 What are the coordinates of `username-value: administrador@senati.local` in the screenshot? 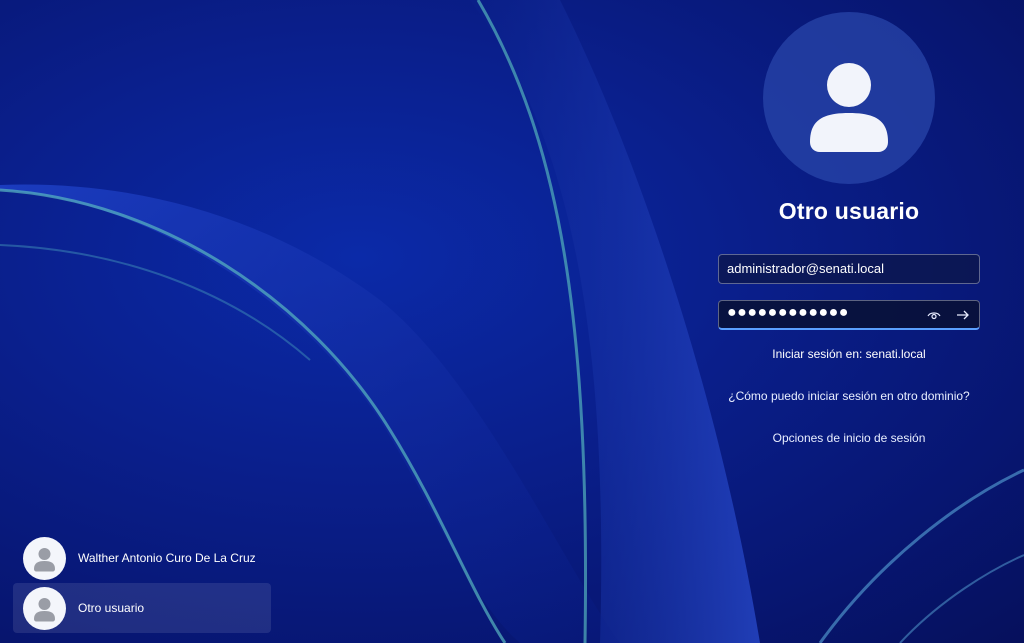 It's located at (805, 268).